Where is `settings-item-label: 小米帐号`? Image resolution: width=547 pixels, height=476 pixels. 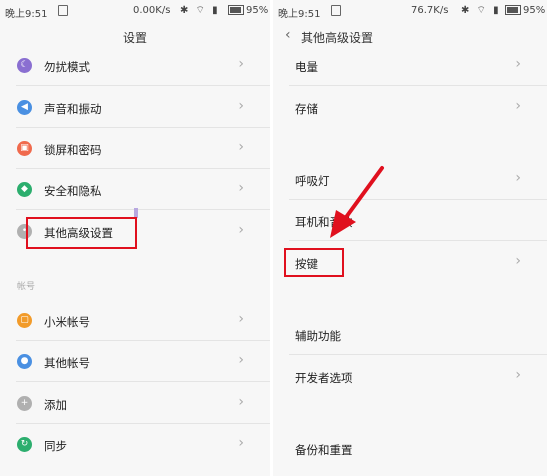
settings-item-label: 小米帐号 is located at coordinates (67, 322).